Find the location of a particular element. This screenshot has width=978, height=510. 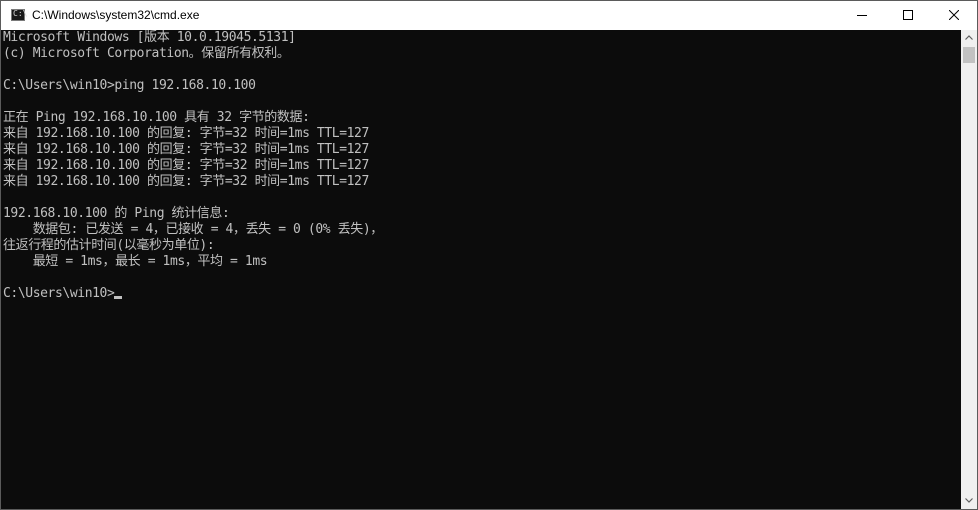

chevron-down-icon is located at coordinates (969, 500).